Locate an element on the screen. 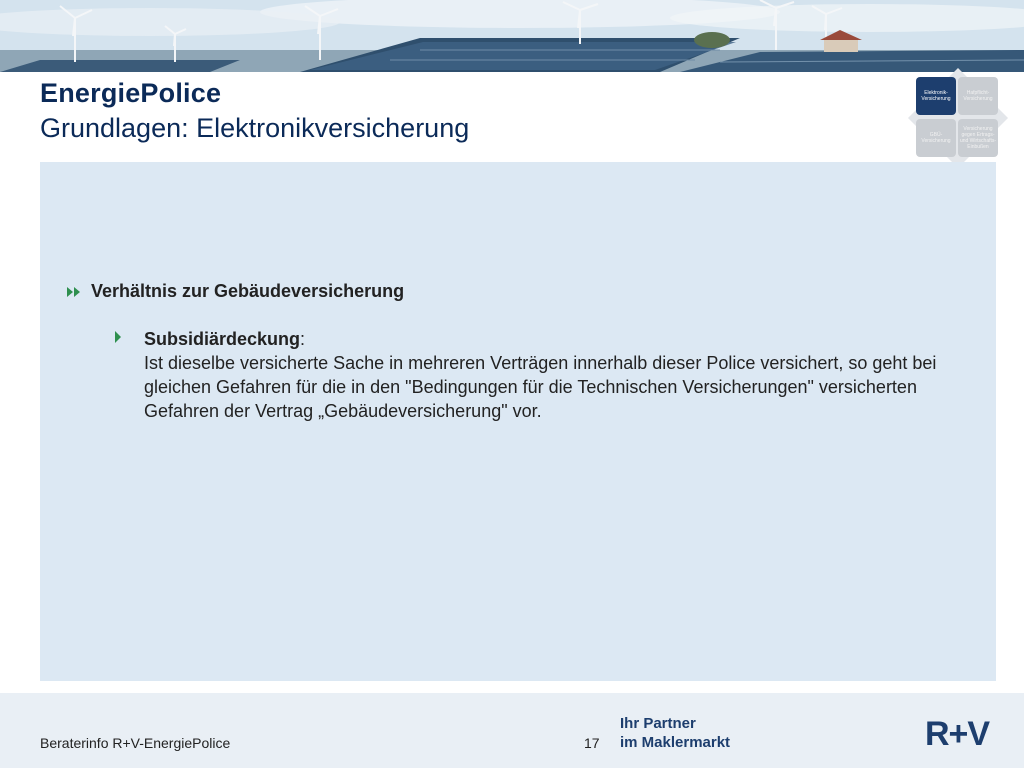 The image size is (1024, 768). sub-bullet-title: Subsidiärdeckung is located at coordinates (222, 339).